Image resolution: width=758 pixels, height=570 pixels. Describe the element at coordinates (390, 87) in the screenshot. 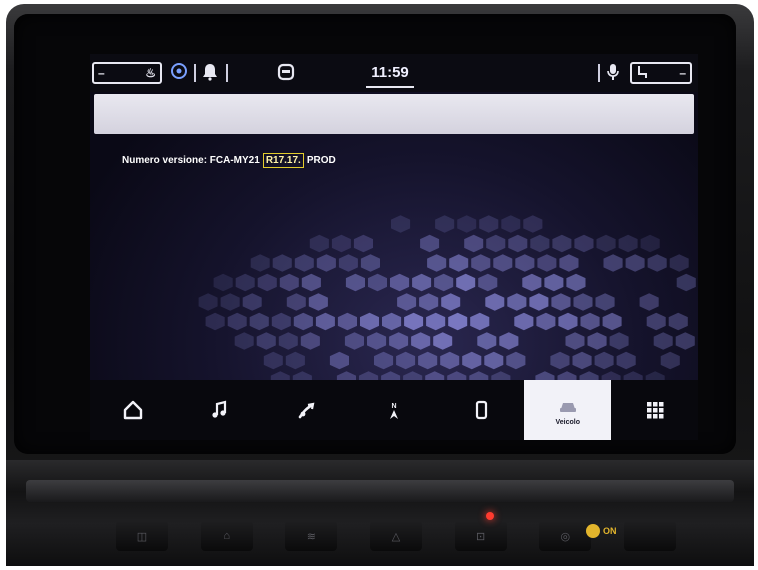

I see `clock-underline` at that location.